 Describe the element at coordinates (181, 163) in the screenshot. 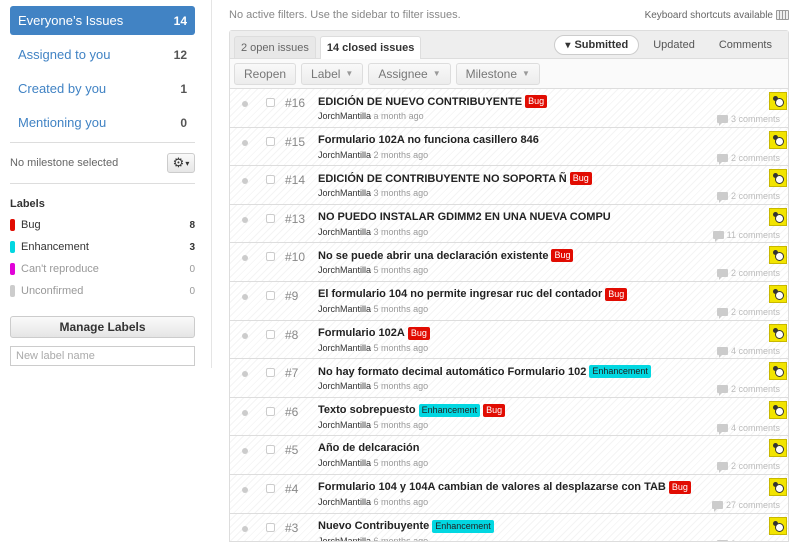

I see `gear-icon: ⚙ ▾` at that location.